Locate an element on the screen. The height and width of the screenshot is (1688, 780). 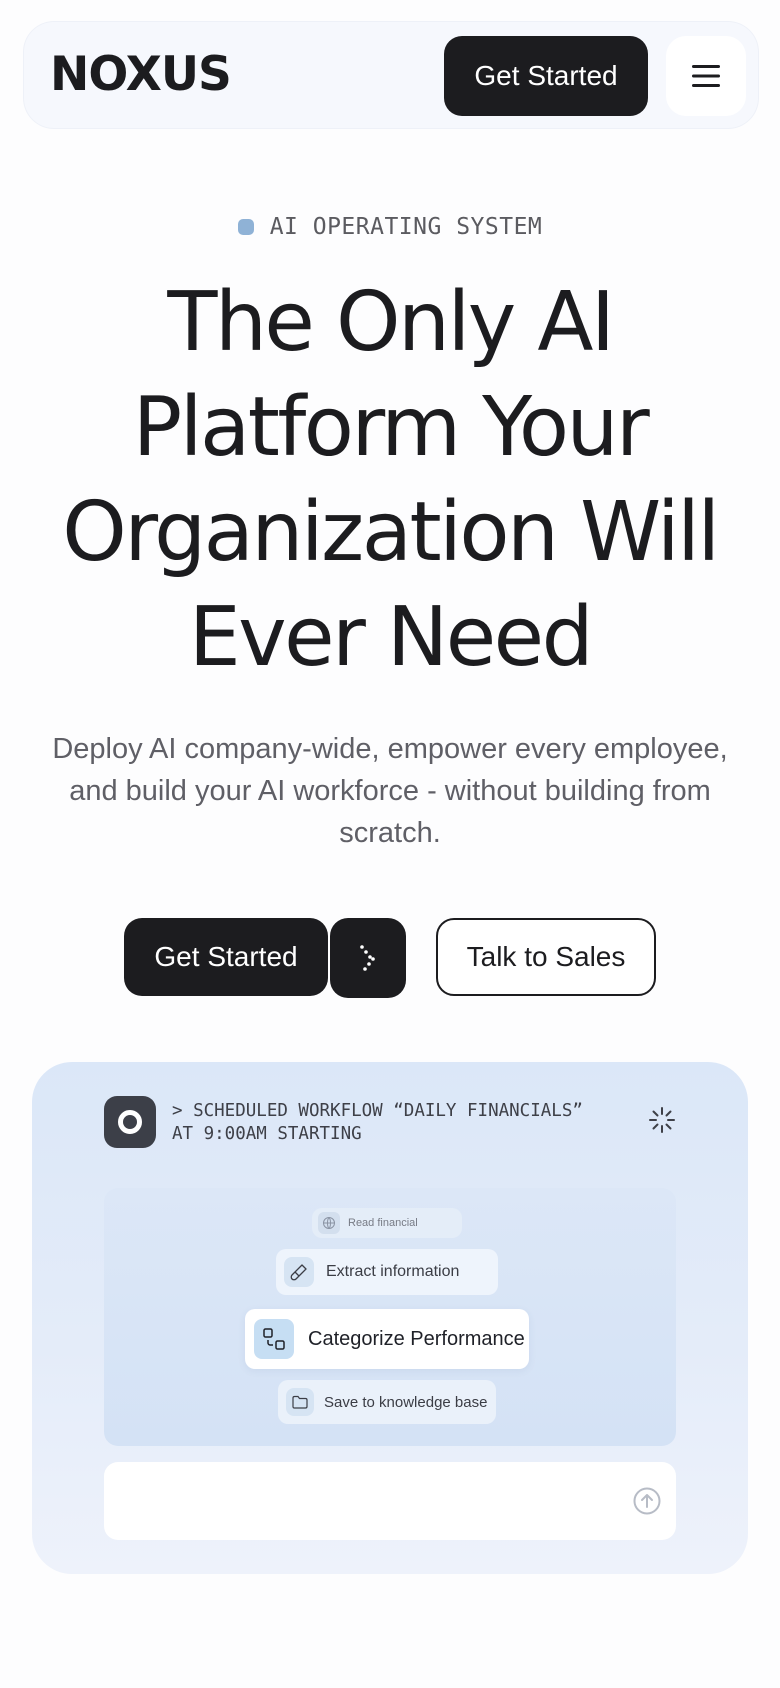
shapes-transform-icon is located at coordinates (274, 1339).